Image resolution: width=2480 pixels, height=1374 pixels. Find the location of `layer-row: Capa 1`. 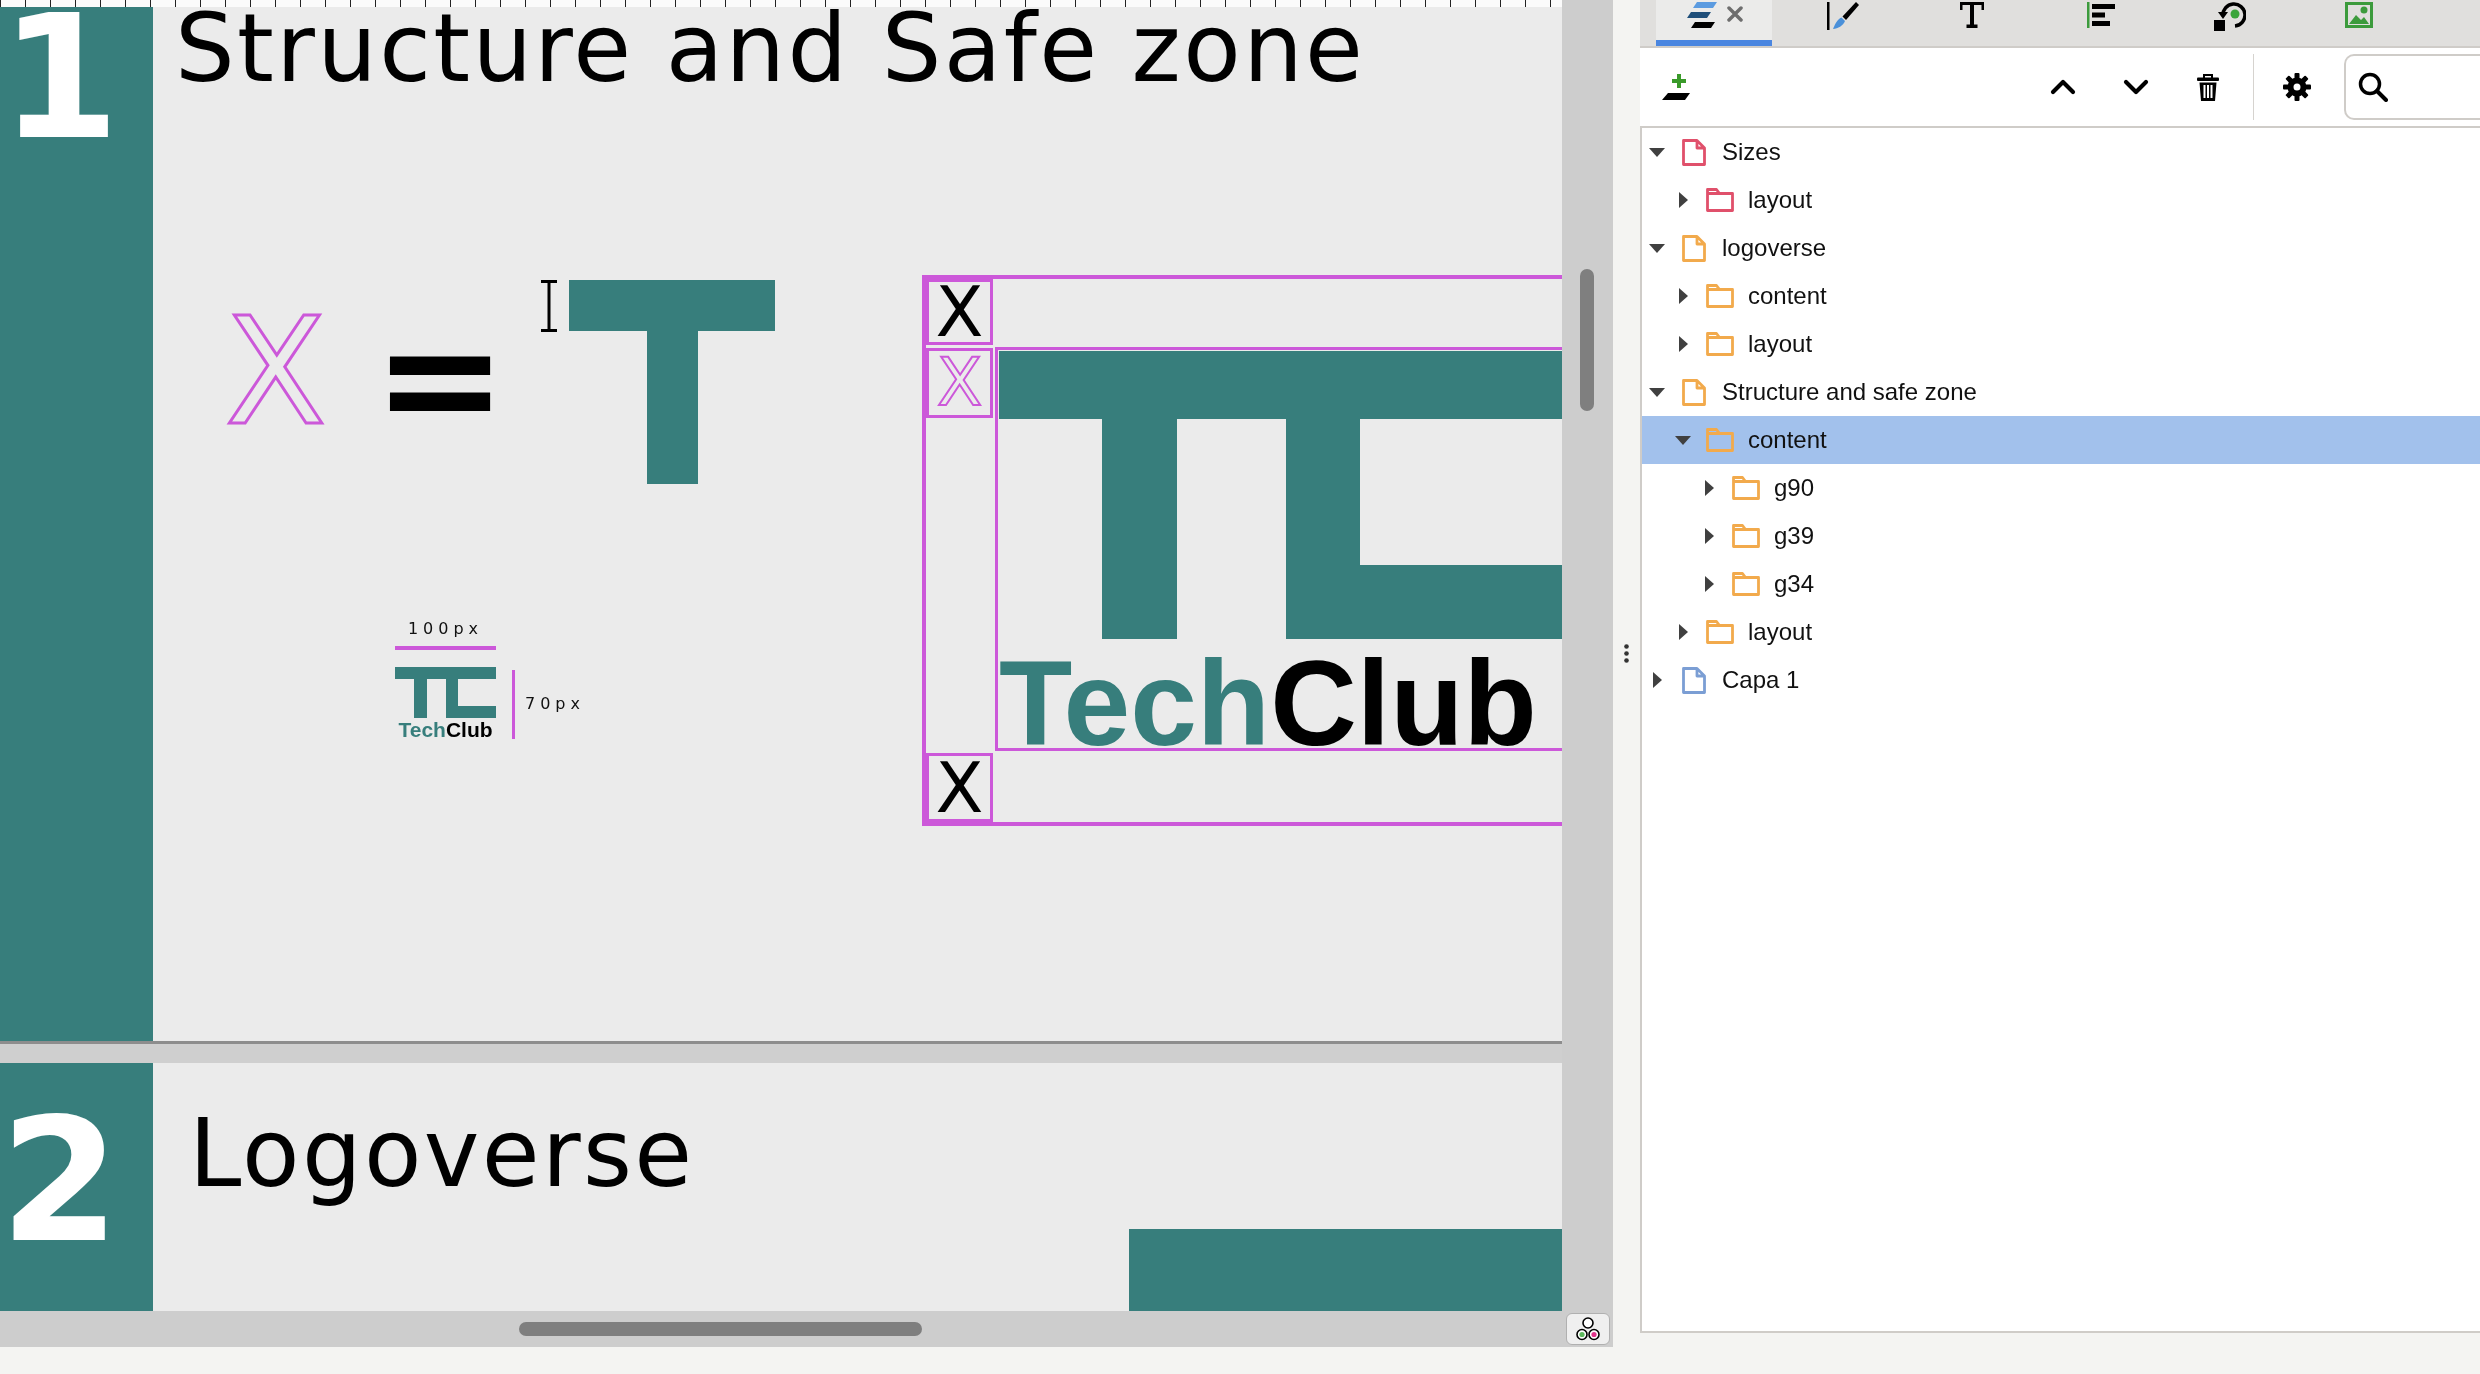

layer-row: Capa 1 is located at coordinates (2061, 680).